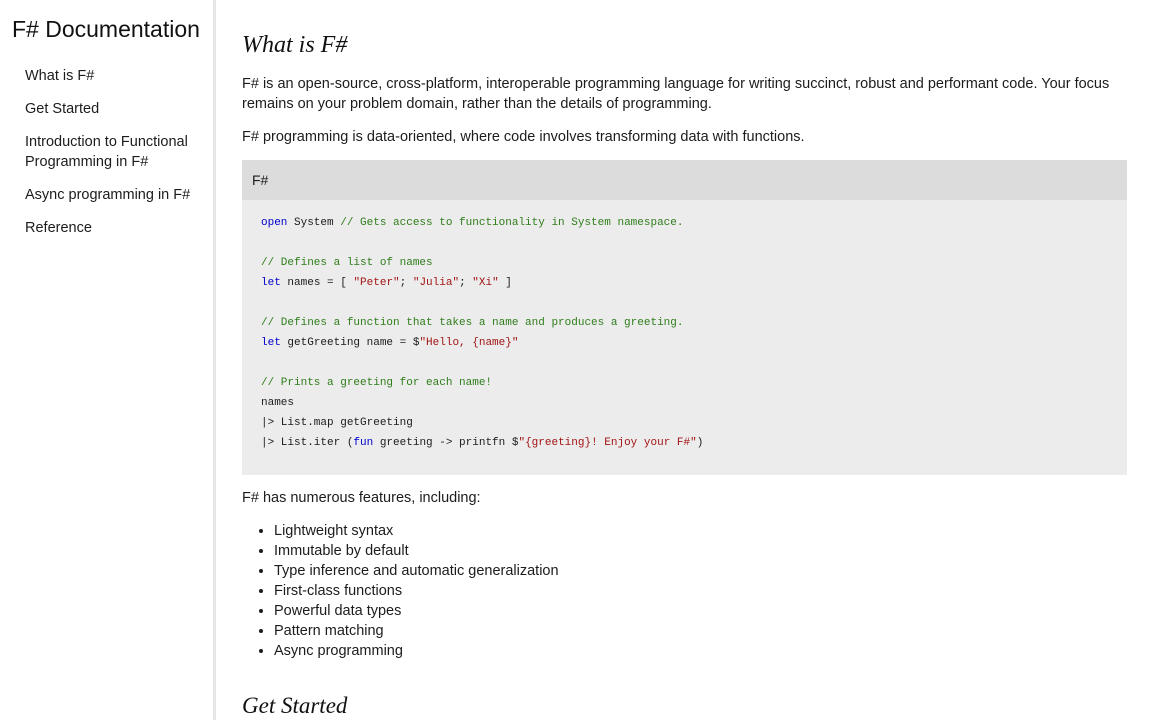  I want to click on code-line: // Defines a list of names, so click(694, 263).